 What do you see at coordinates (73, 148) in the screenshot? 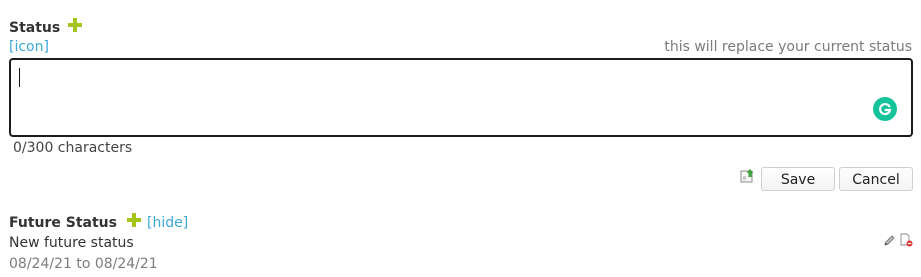
I see `character-counter: 0/300 characters` at bounding box center [73, 148].